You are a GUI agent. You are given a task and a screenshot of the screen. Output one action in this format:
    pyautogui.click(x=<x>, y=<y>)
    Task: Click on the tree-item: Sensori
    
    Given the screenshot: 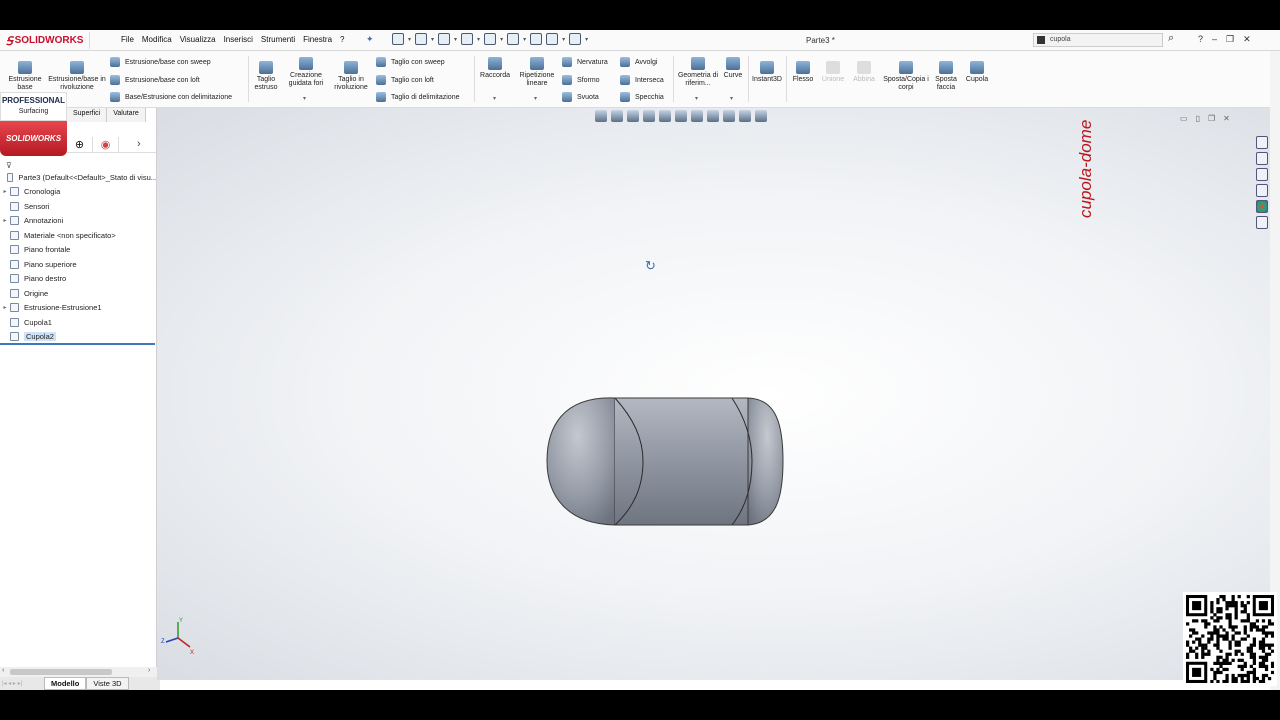 What is the action you would take?
    pyautogui.click(x=78, y=206)
    